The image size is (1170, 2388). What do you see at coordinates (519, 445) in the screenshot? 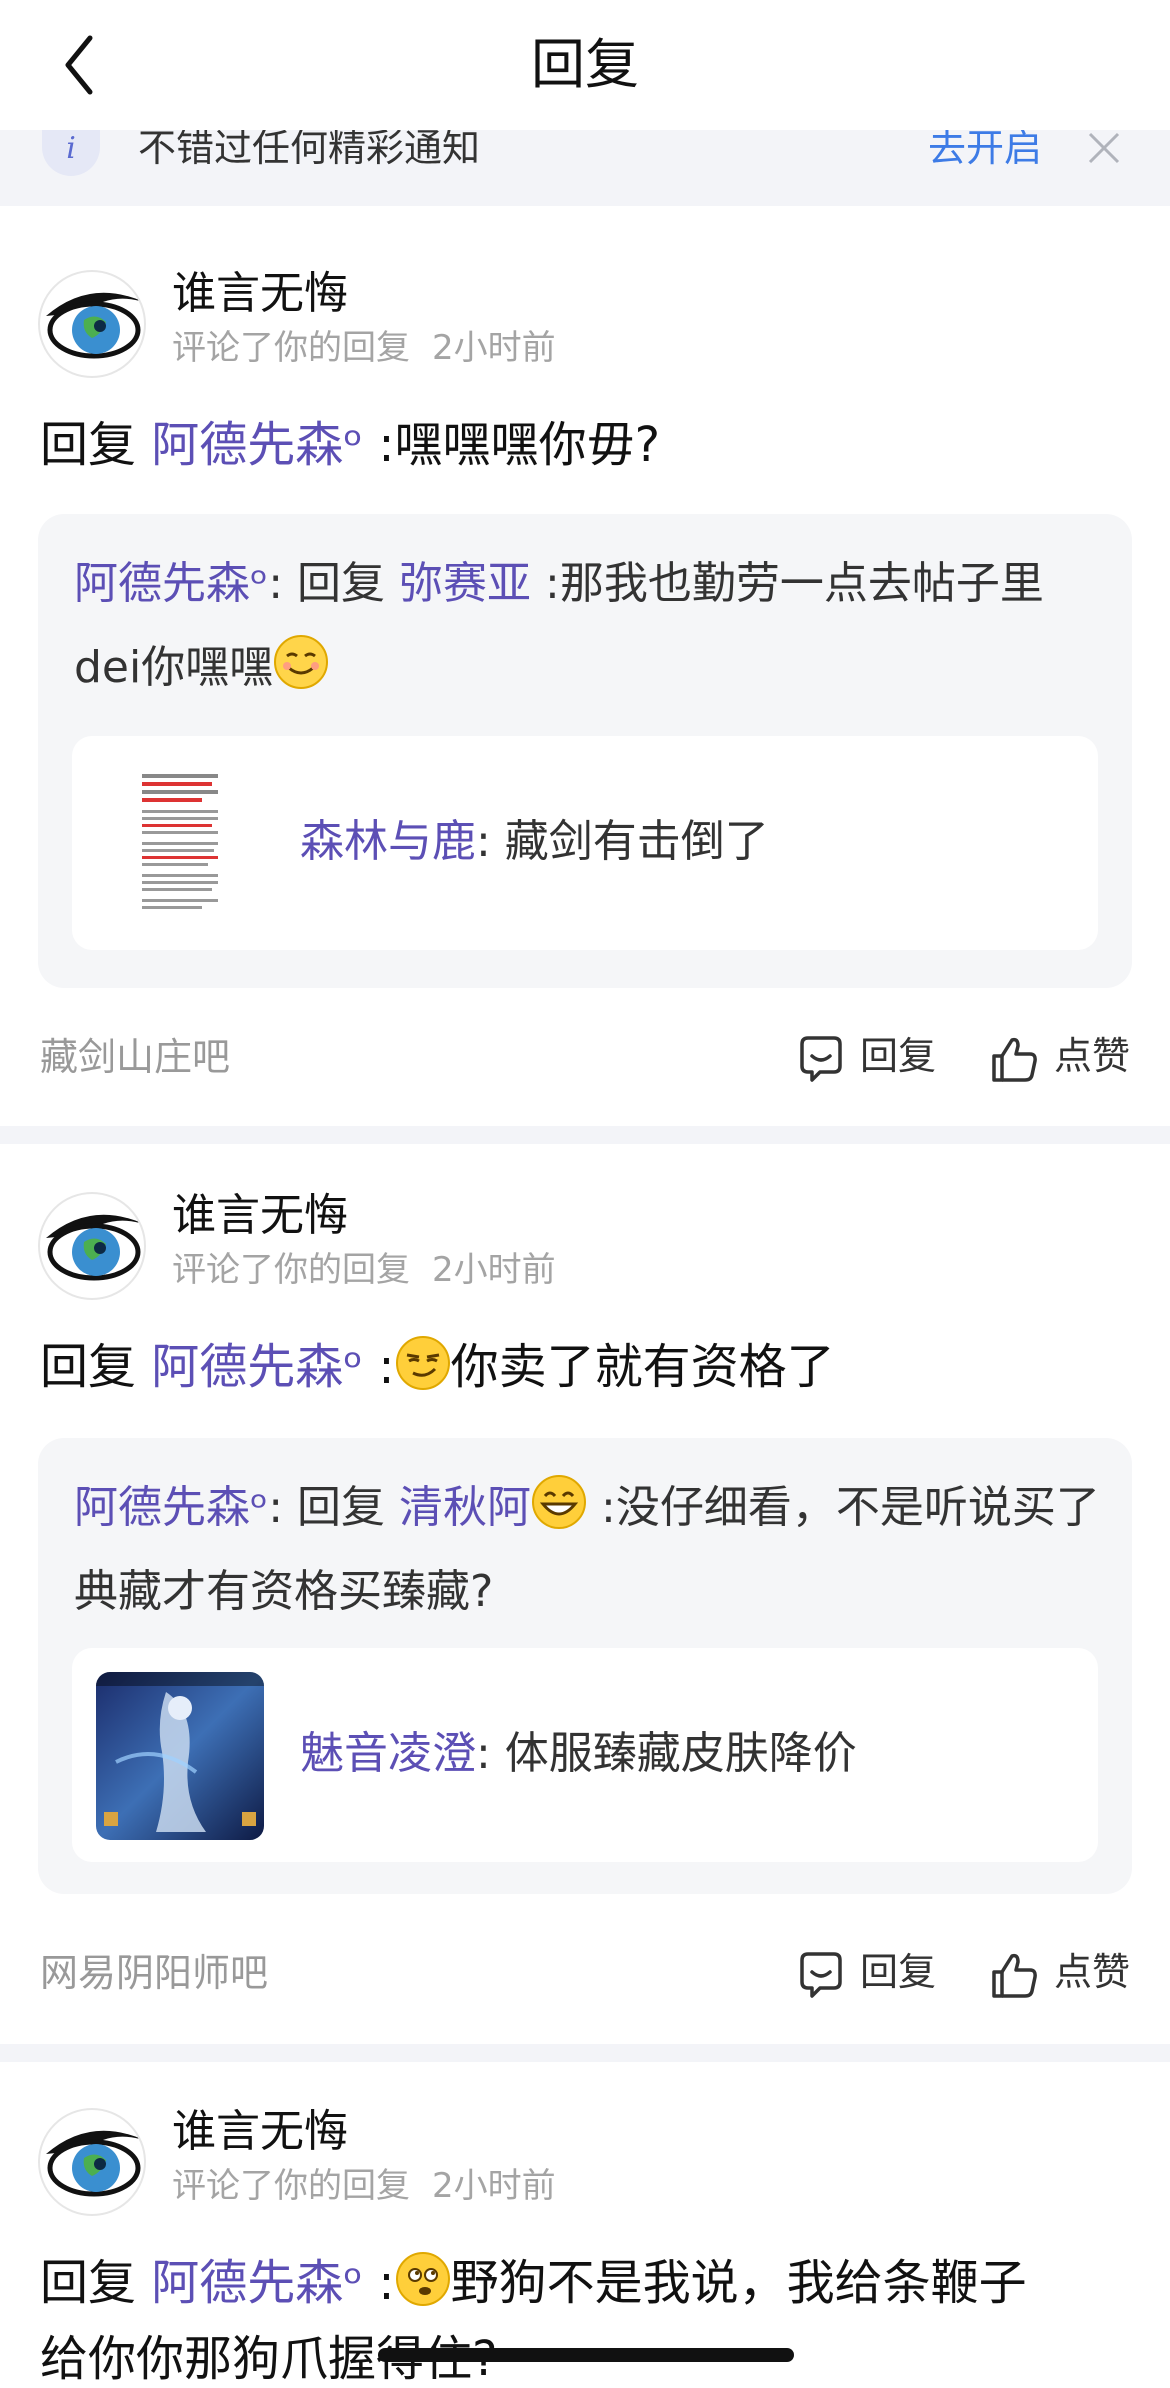
I see `reply-body: :嘿嘿嘿你毋?` at bounding box center [519, 445].